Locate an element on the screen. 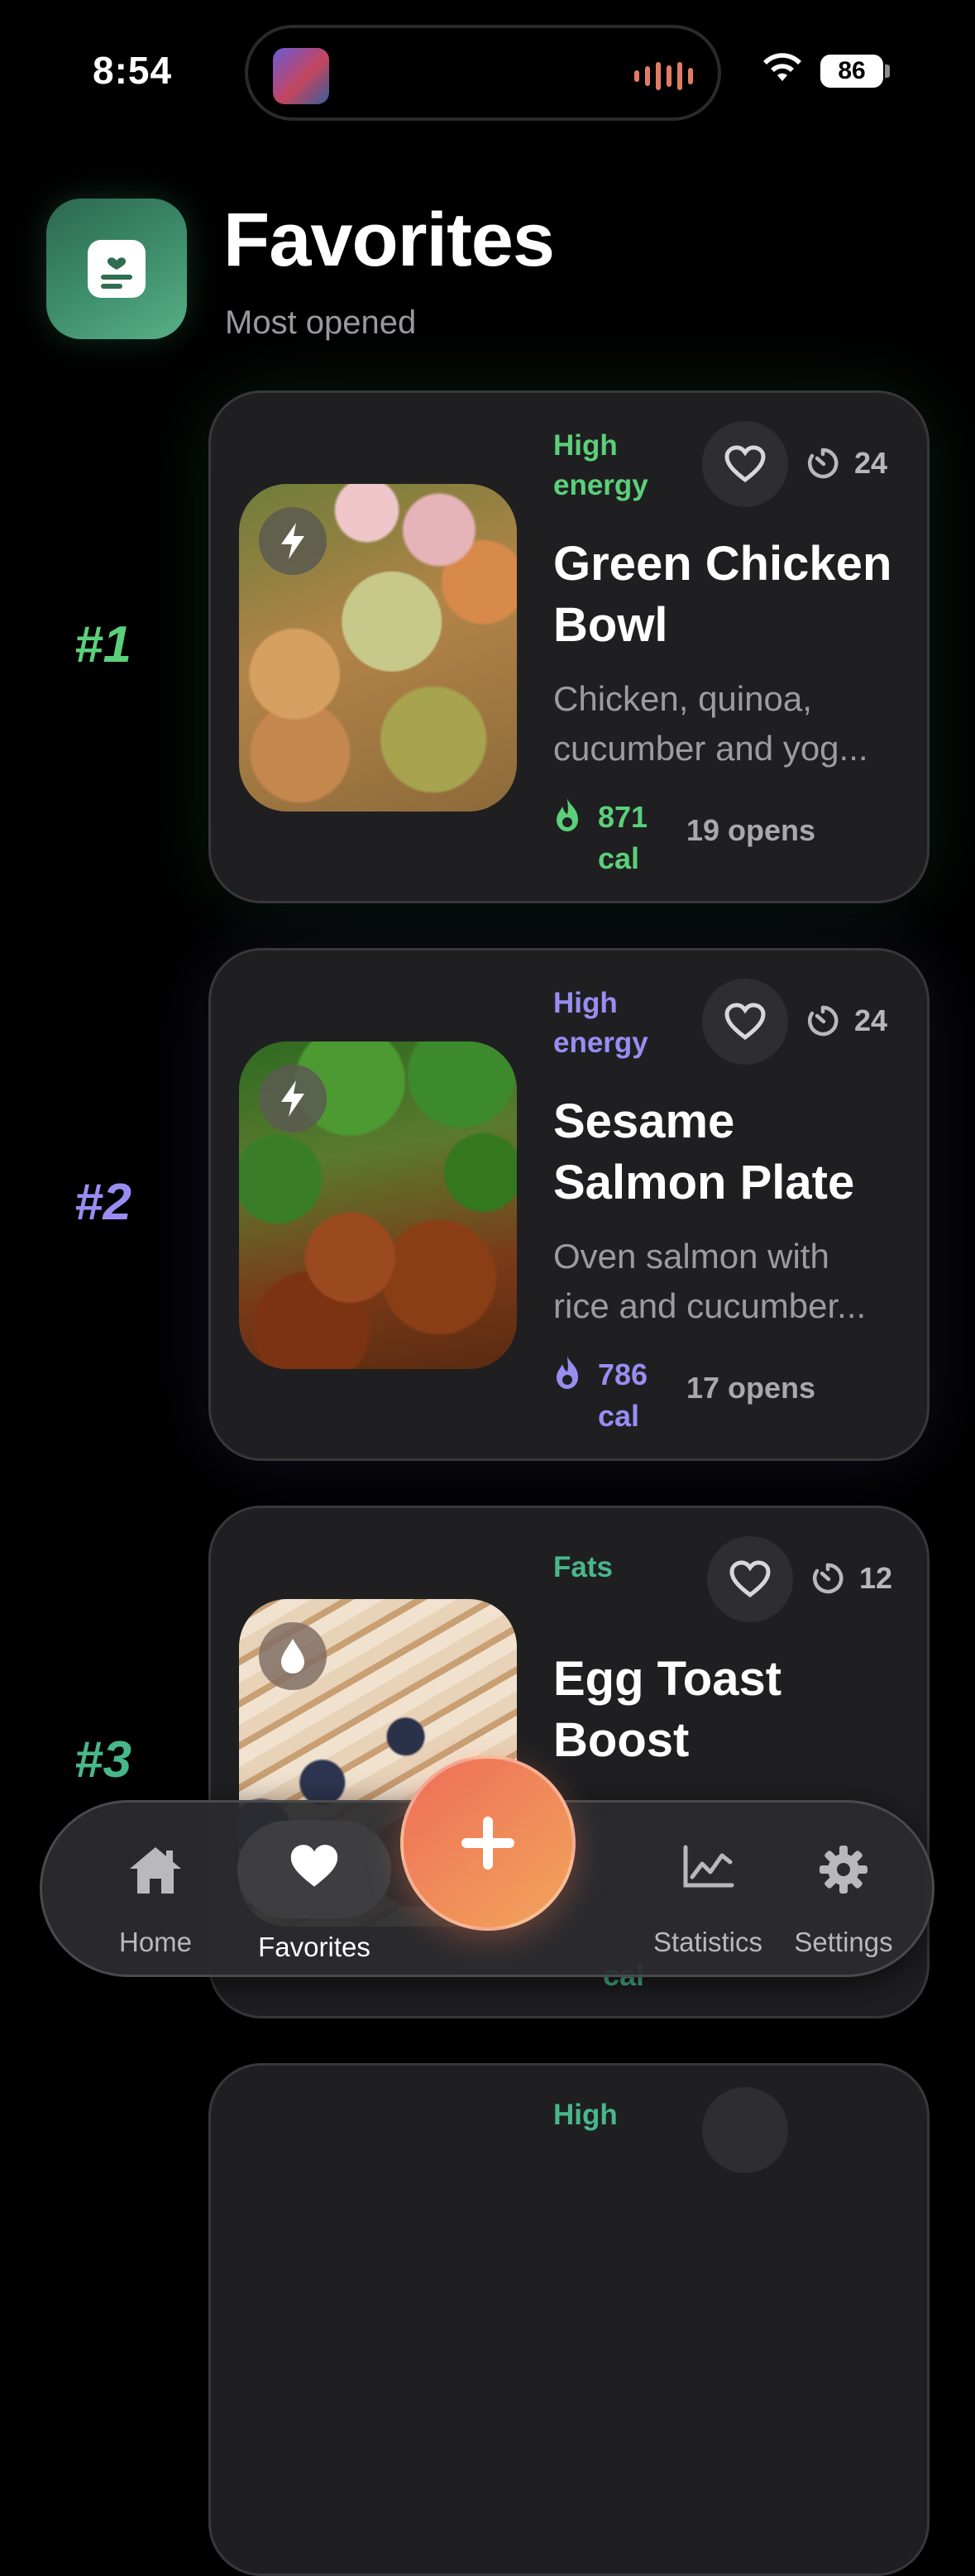 The image size is (975, 2576). tab-home: Home is located at coordinates (155, 1892).